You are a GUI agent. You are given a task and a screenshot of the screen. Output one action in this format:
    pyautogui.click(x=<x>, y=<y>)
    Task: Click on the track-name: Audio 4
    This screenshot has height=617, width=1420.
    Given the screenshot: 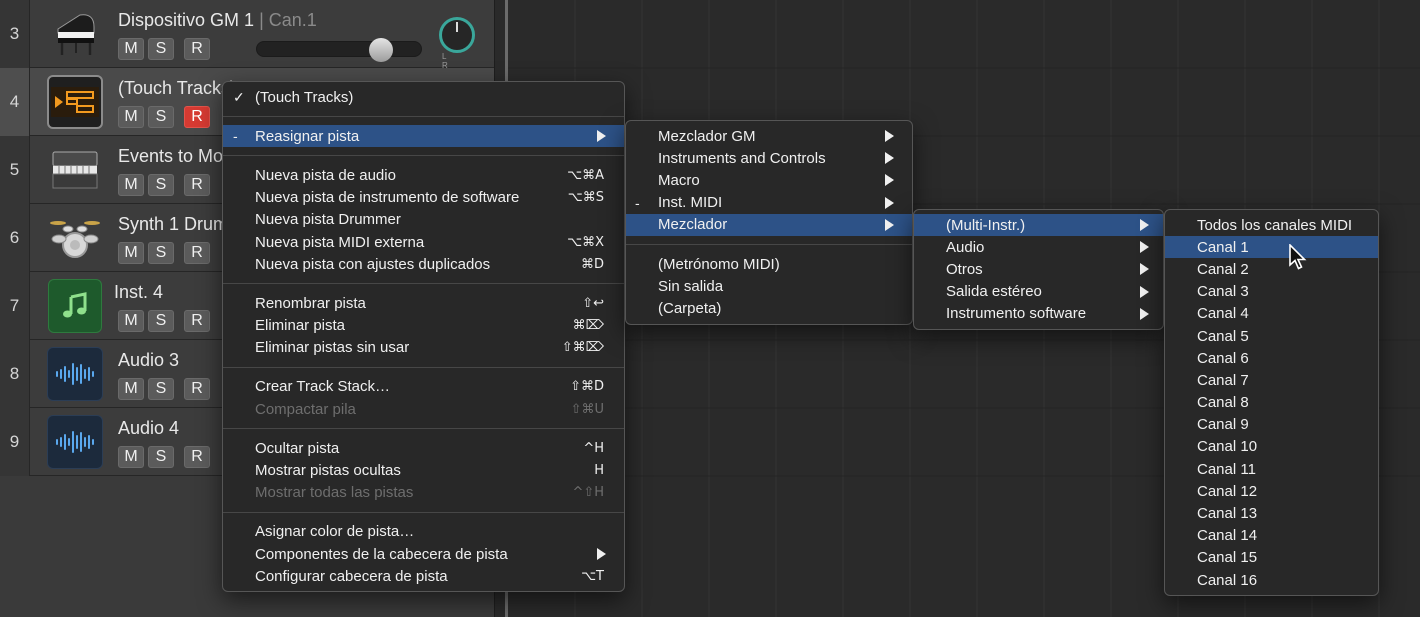 What is the action you would take?
    pyautogui.click(x=148, y=428)
    